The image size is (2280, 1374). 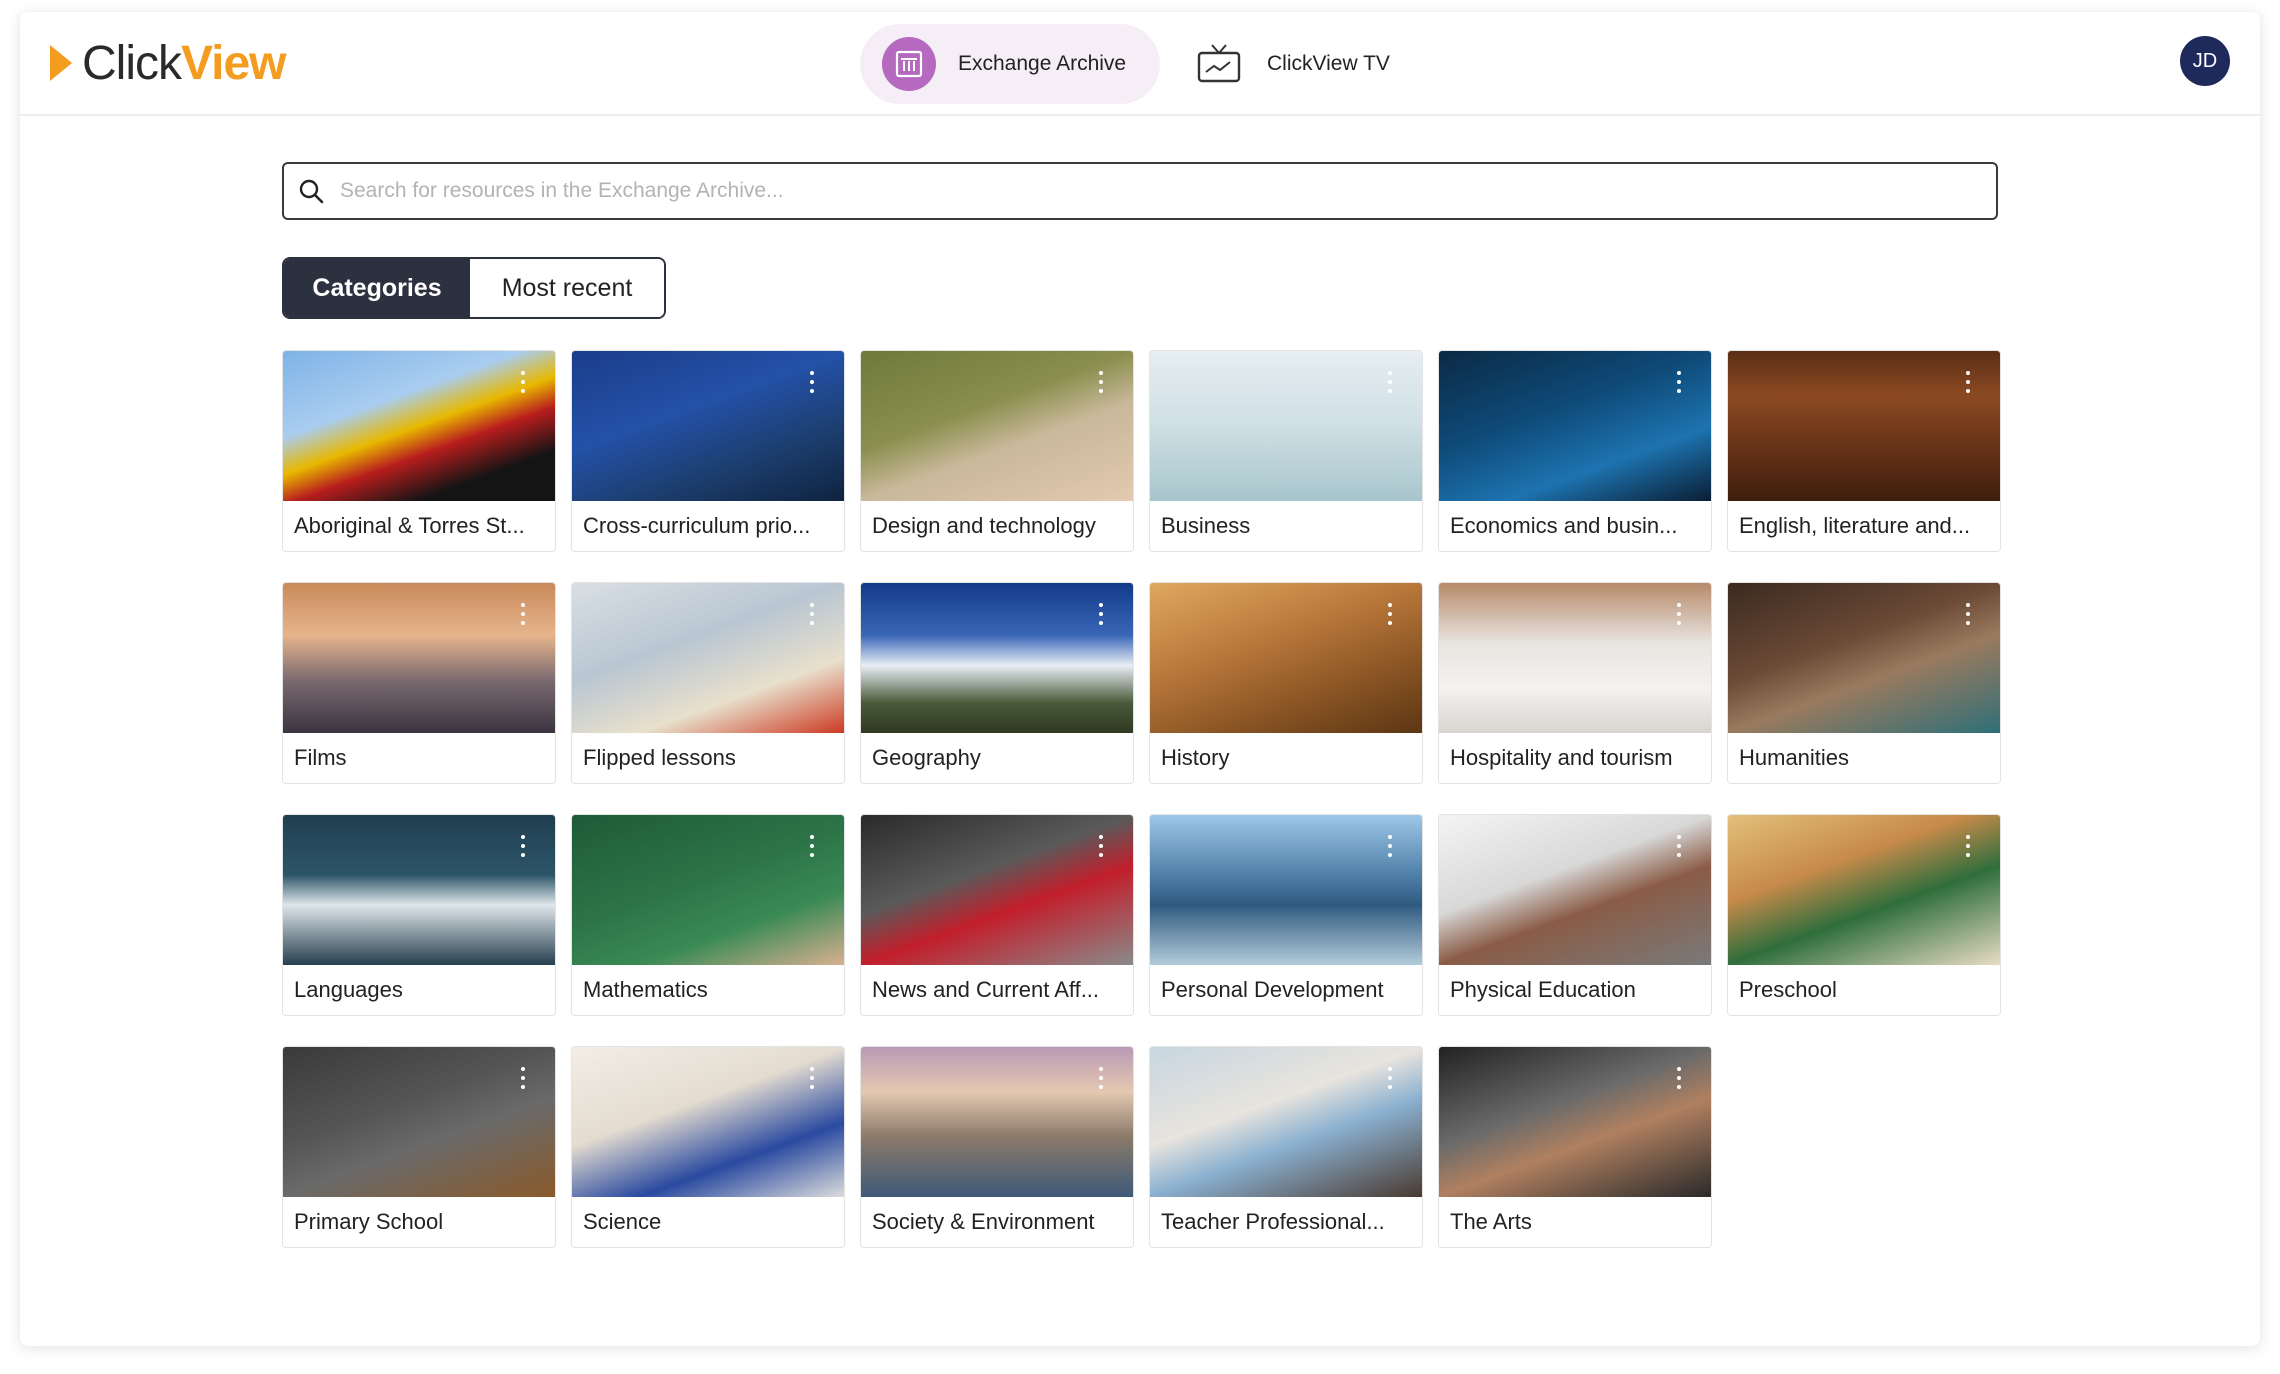 I want to click on logo-text-click: Click, so click(x=132, y=63).